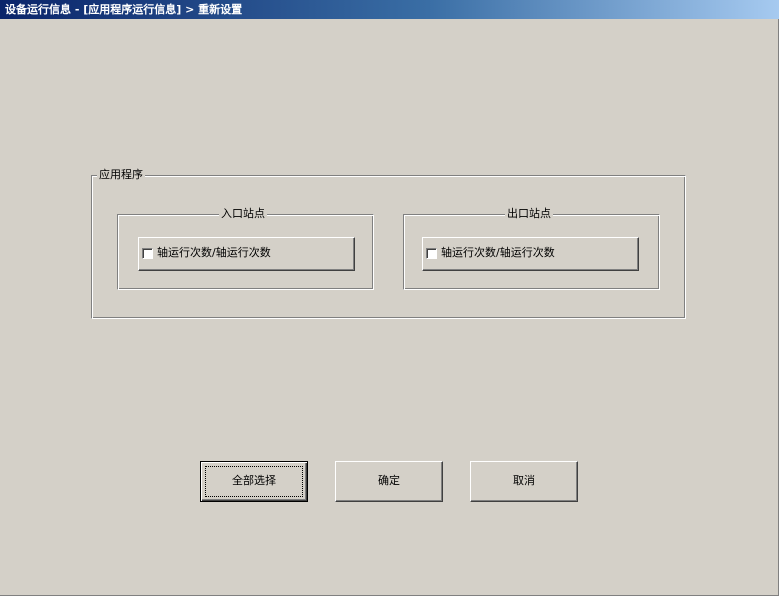 The image size is (779, 596). I want to click on exit-axis-count-checkbox: 轴运行次数/轴运行次数, so click(530, 254).